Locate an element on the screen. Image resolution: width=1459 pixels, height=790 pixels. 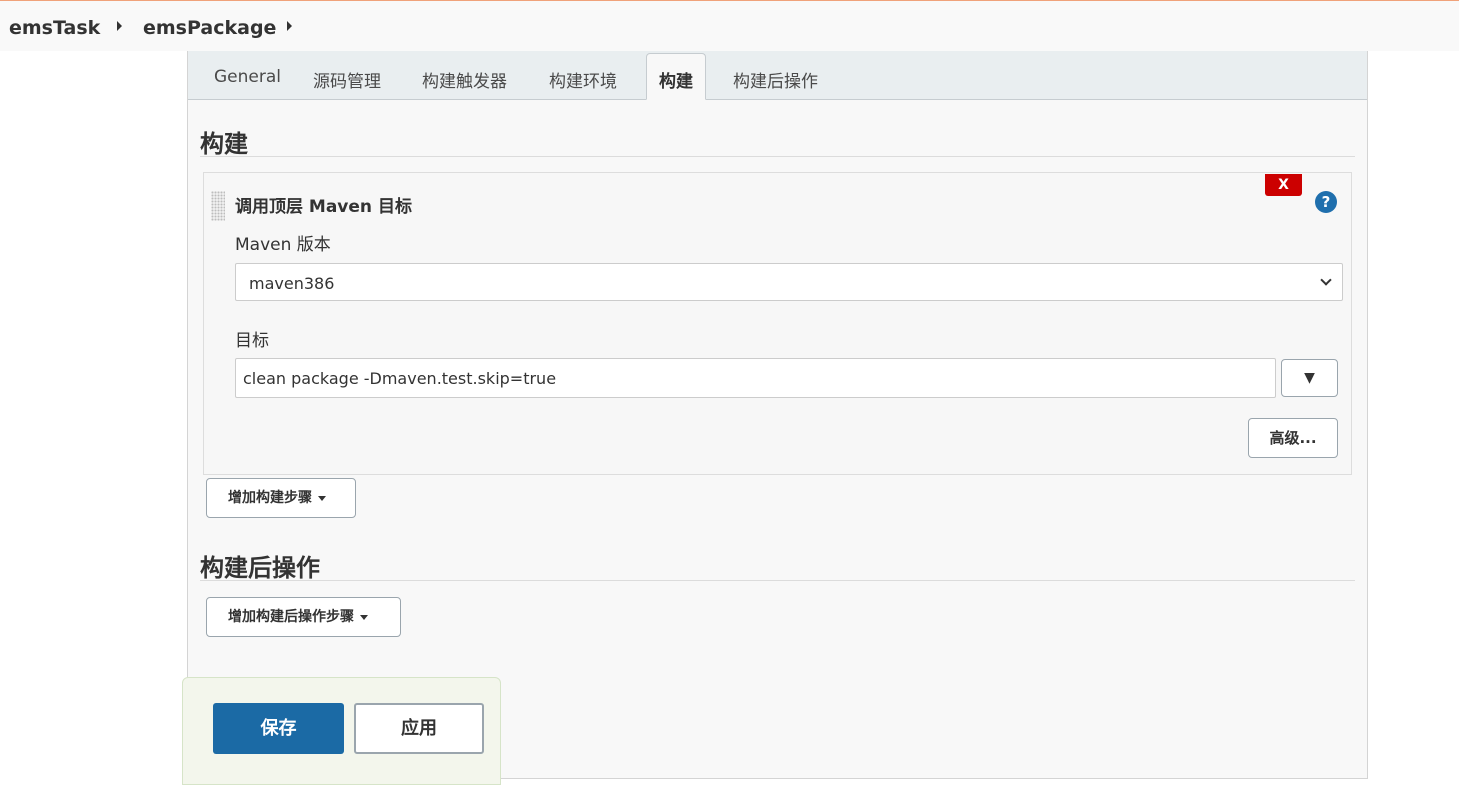
tab-build-triggers: 构建触发器 is located at coordinates (464, 79).